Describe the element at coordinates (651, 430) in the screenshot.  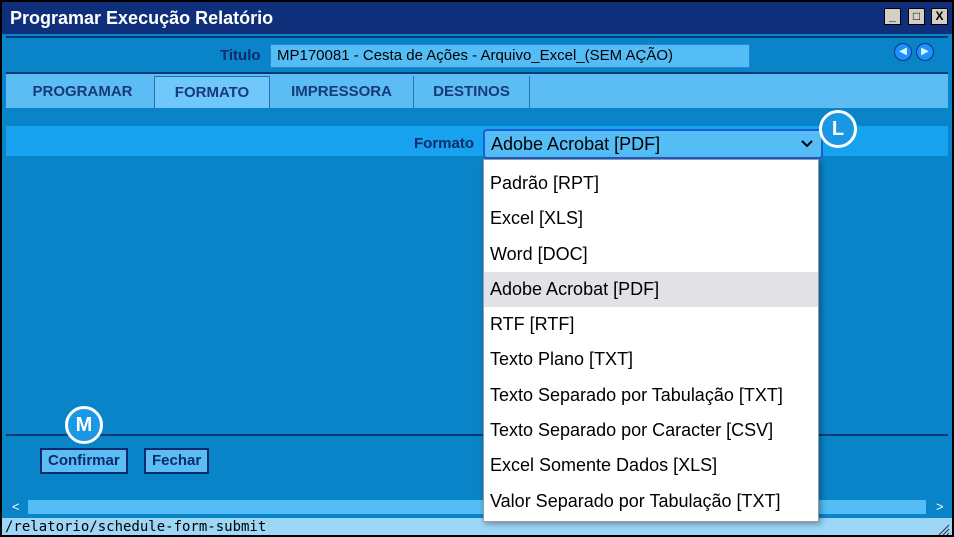
I see `format-option: Texto Separado por Caracter [CSV]` at that location.